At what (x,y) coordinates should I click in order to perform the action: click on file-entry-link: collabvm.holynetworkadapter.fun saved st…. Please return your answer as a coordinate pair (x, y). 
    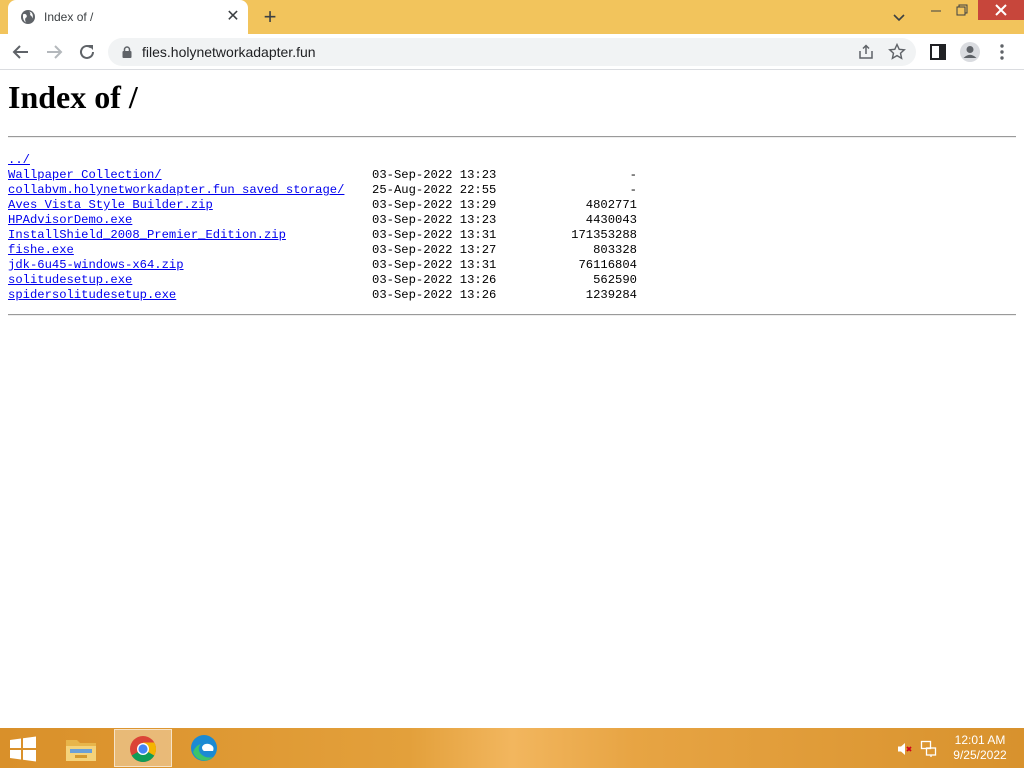
    Looking at the image, I should click on (176, 190).